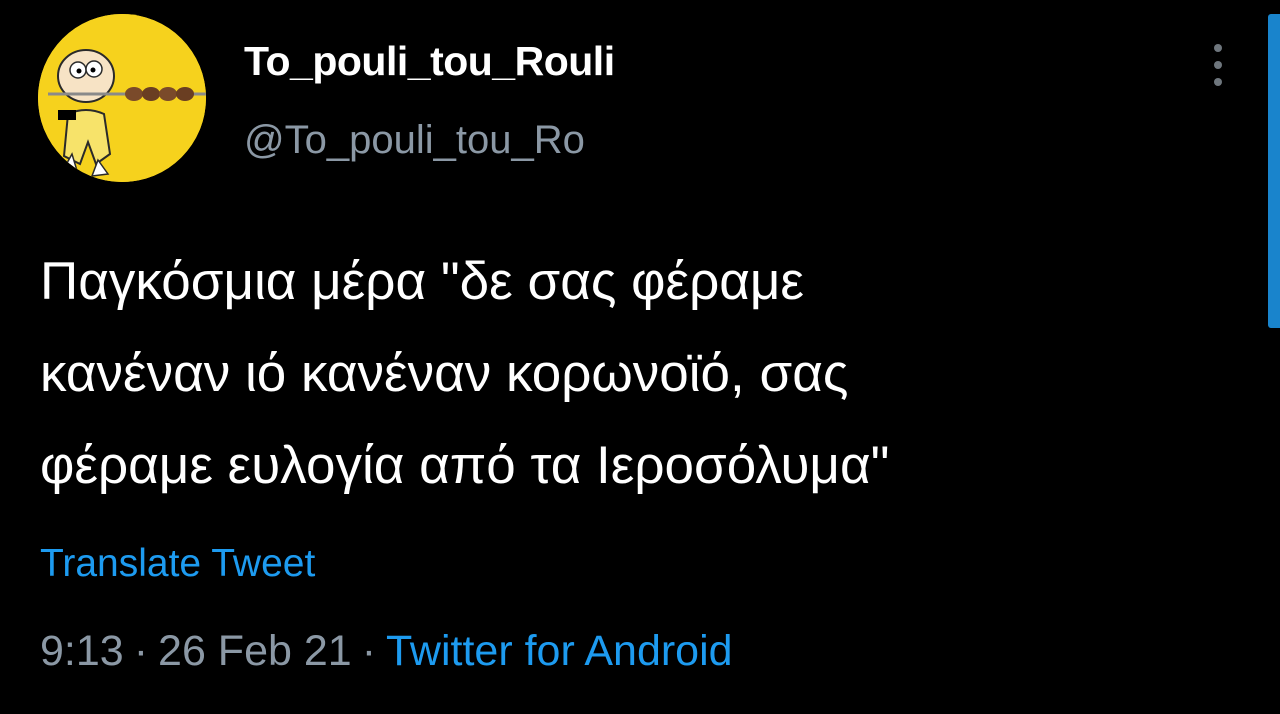 The image size is (1280, 714). I want to click on tweet-text-line: κανέναν ιό κανέναν κορωνοϊό, σας, so click(444, 373).